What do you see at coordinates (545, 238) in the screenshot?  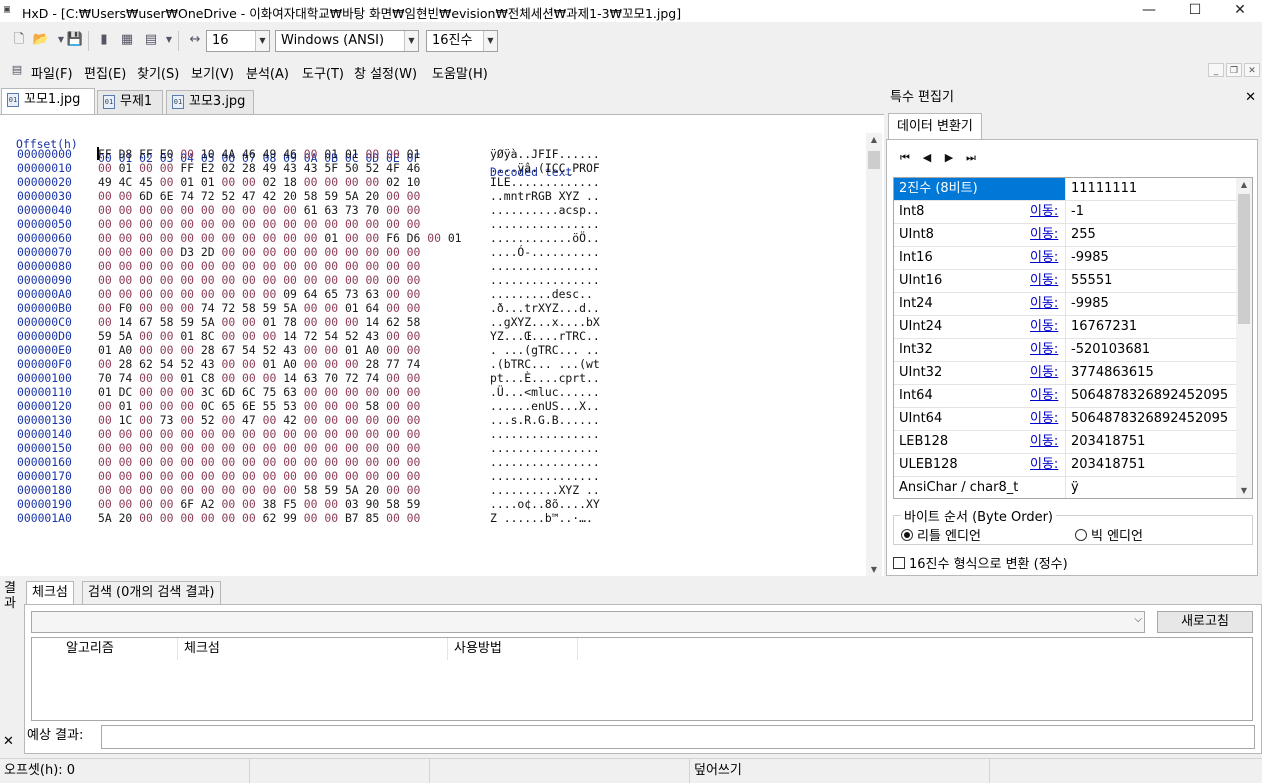 I see `row-decoded: ............öÖ..` at bounding box center [545, 238].